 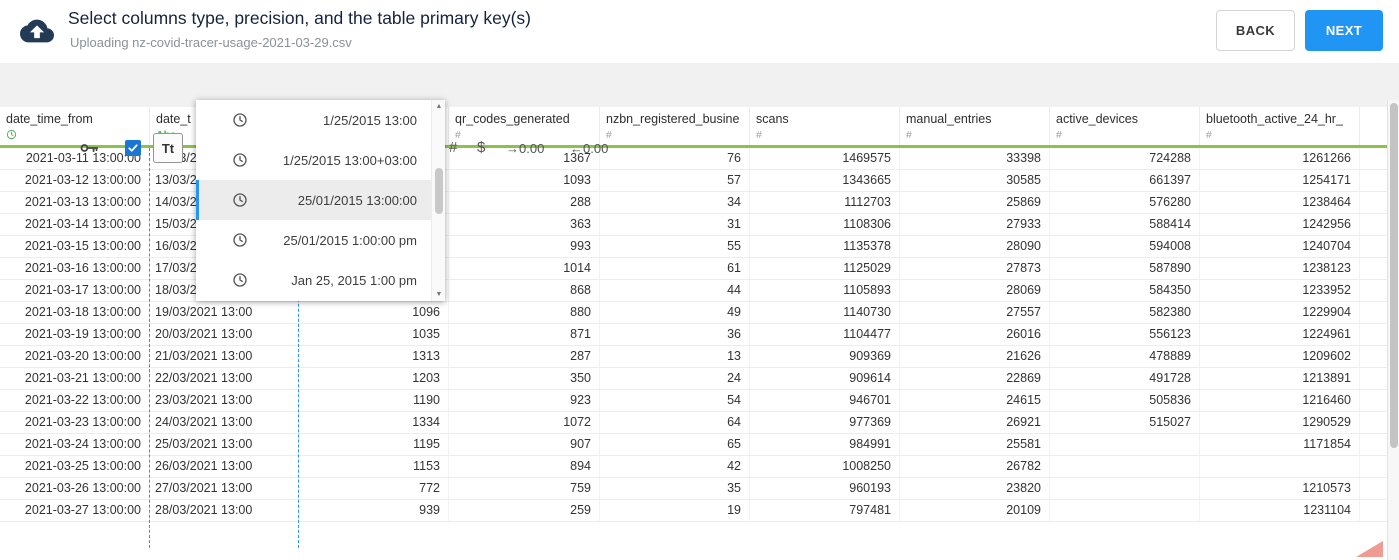 I want to click on dropdown-scrollbar: ▲ ▼, so click(x=438, y=200).